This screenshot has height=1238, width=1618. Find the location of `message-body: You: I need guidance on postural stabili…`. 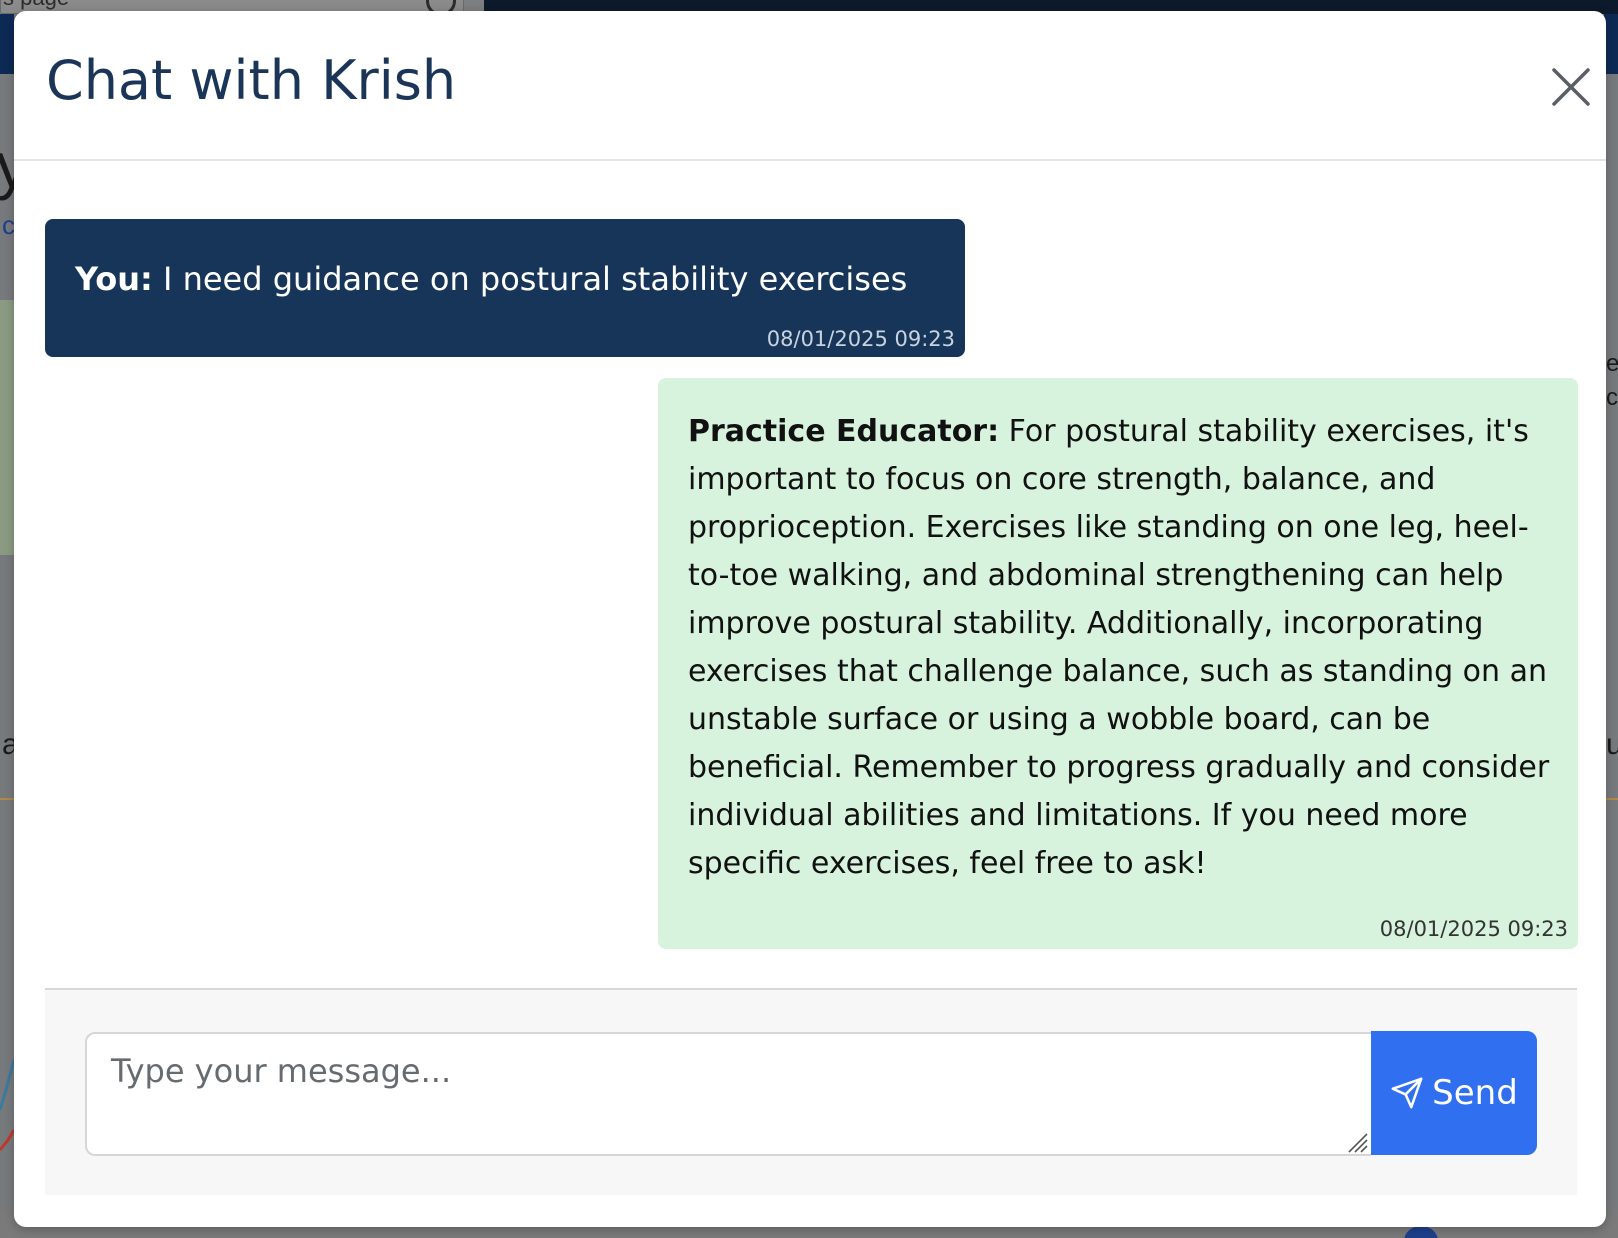

message-body: You: I need guidance on postural stabili… is located at coordinates (491, 279).